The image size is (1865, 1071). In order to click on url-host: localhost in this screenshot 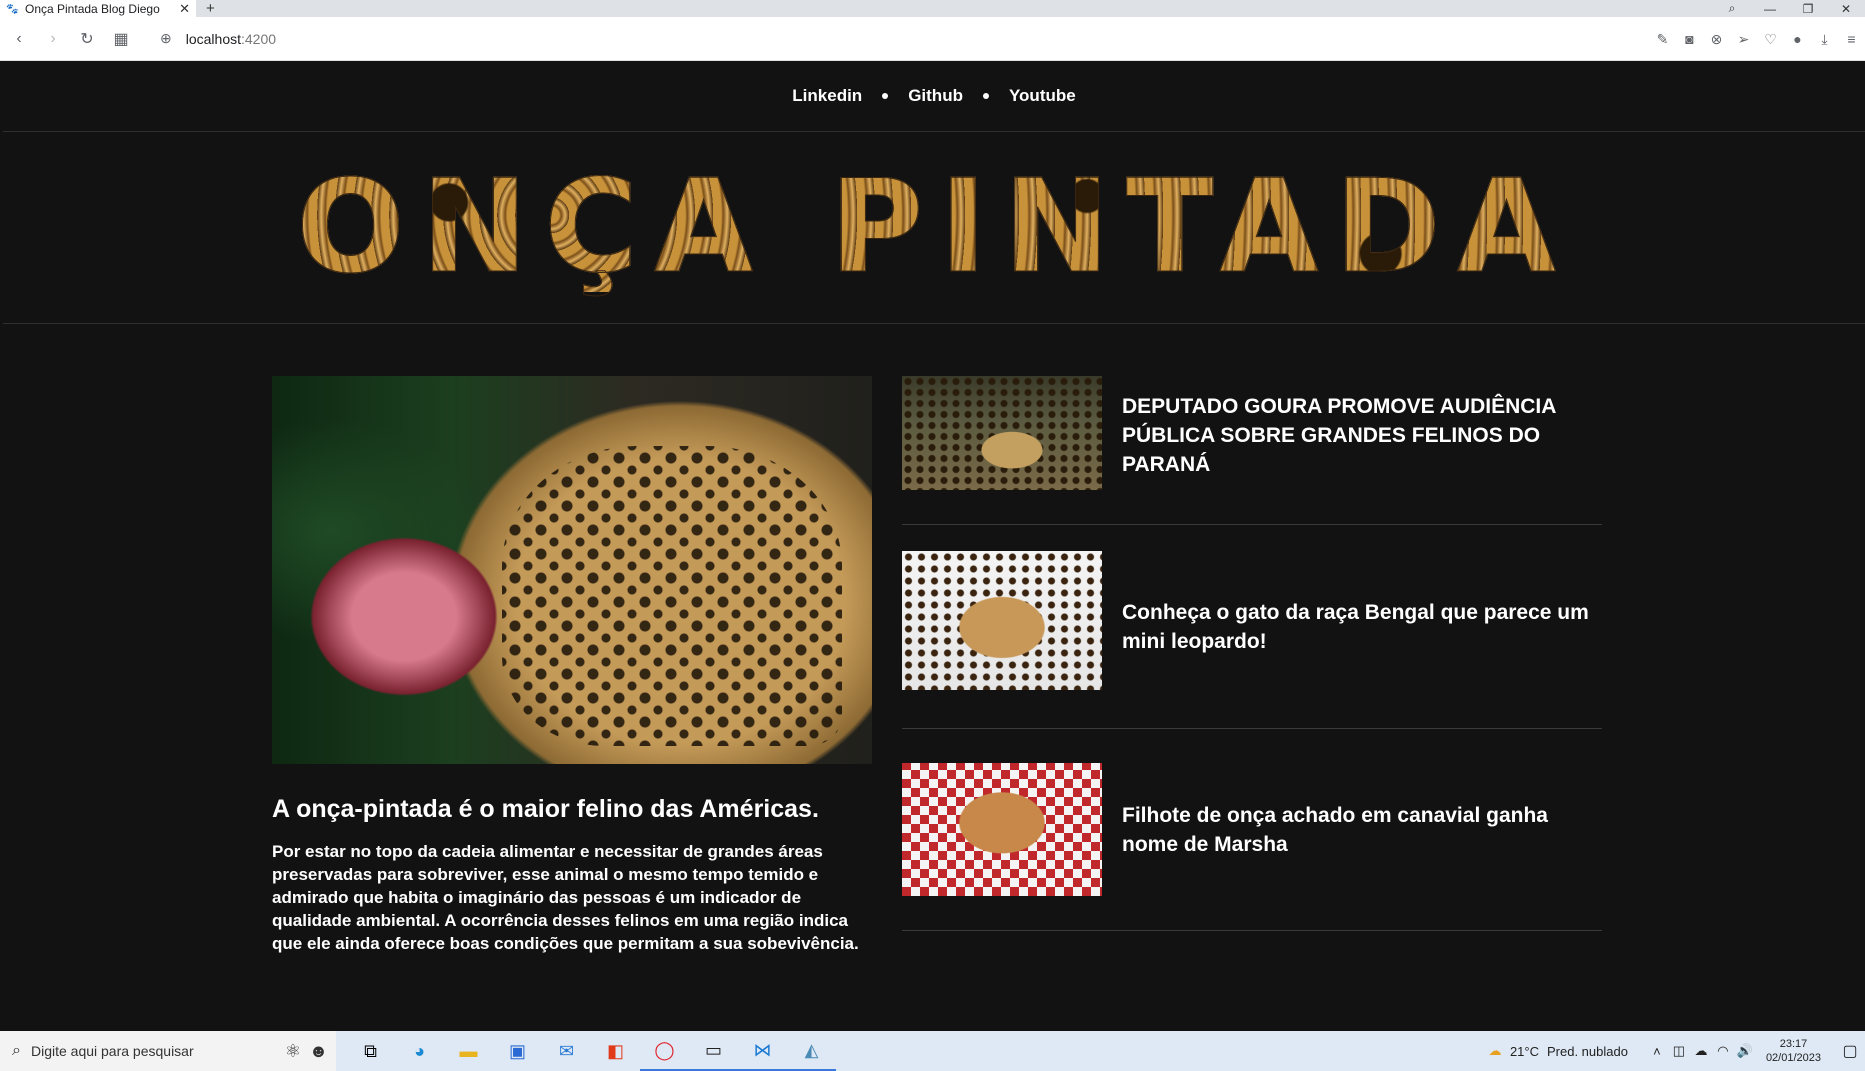, I will do `click(213, 38)`.